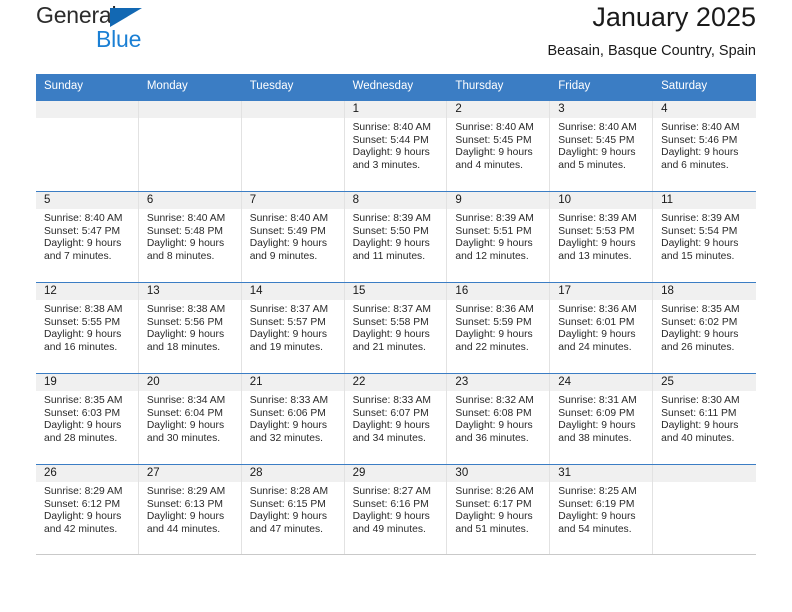  What do you see at coordinates (287, 322) in the screenshot?
I see `sunset-text: Sunset: 5:57 PM` at bounding box center [287, 322].